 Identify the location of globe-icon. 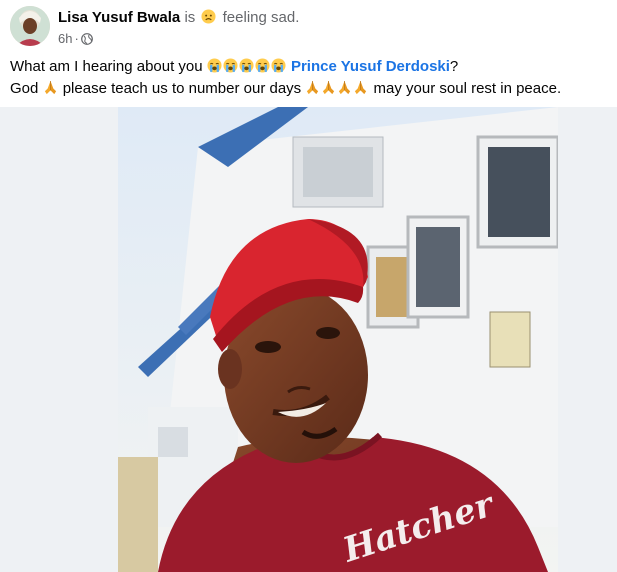
(86, 39).